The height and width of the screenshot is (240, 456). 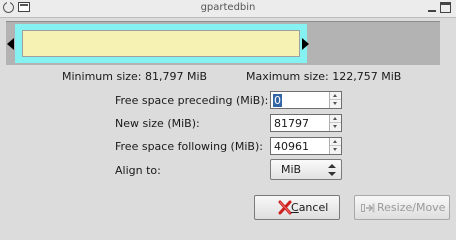 I want to click on new-size-input: 81797, so click(x=306, y=123).